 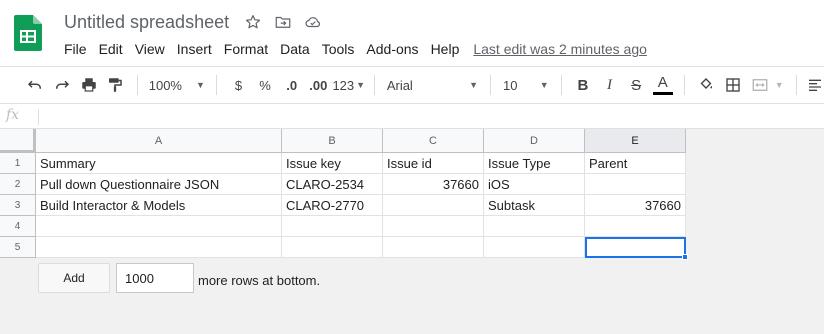 I want to click on formula-input, so click(x=429, y=117).